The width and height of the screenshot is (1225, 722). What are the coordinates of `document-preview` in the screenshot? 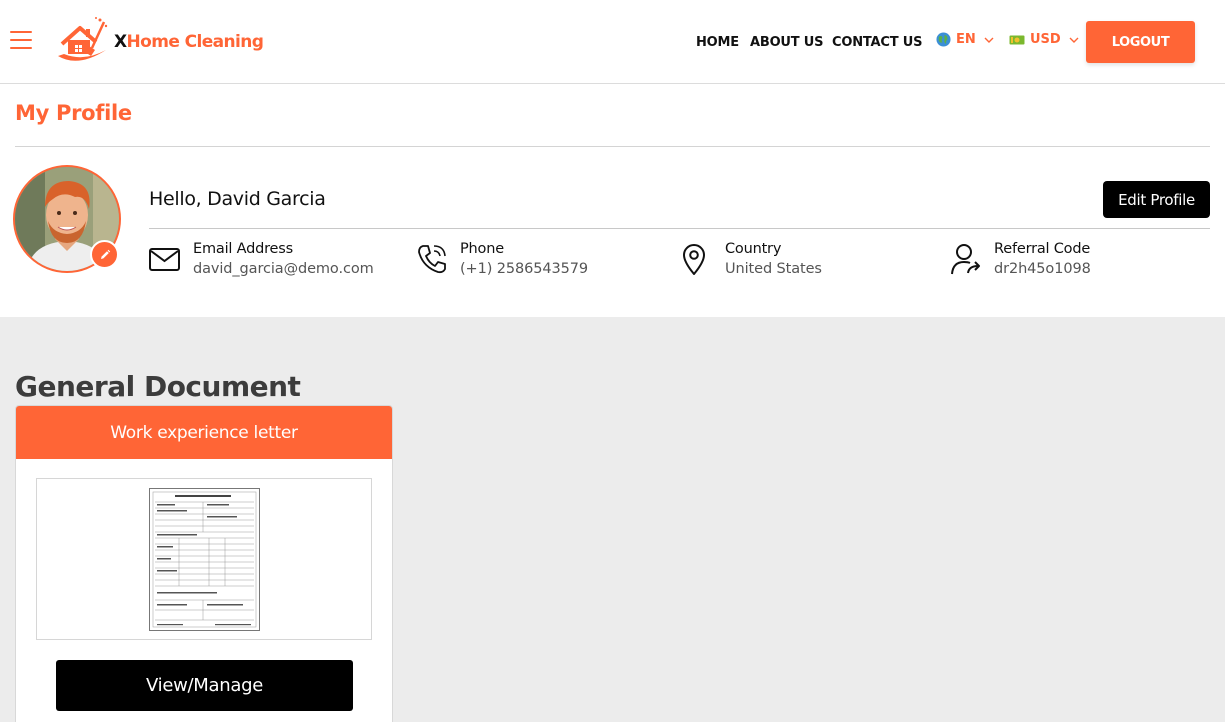 It's located at (204, 559).